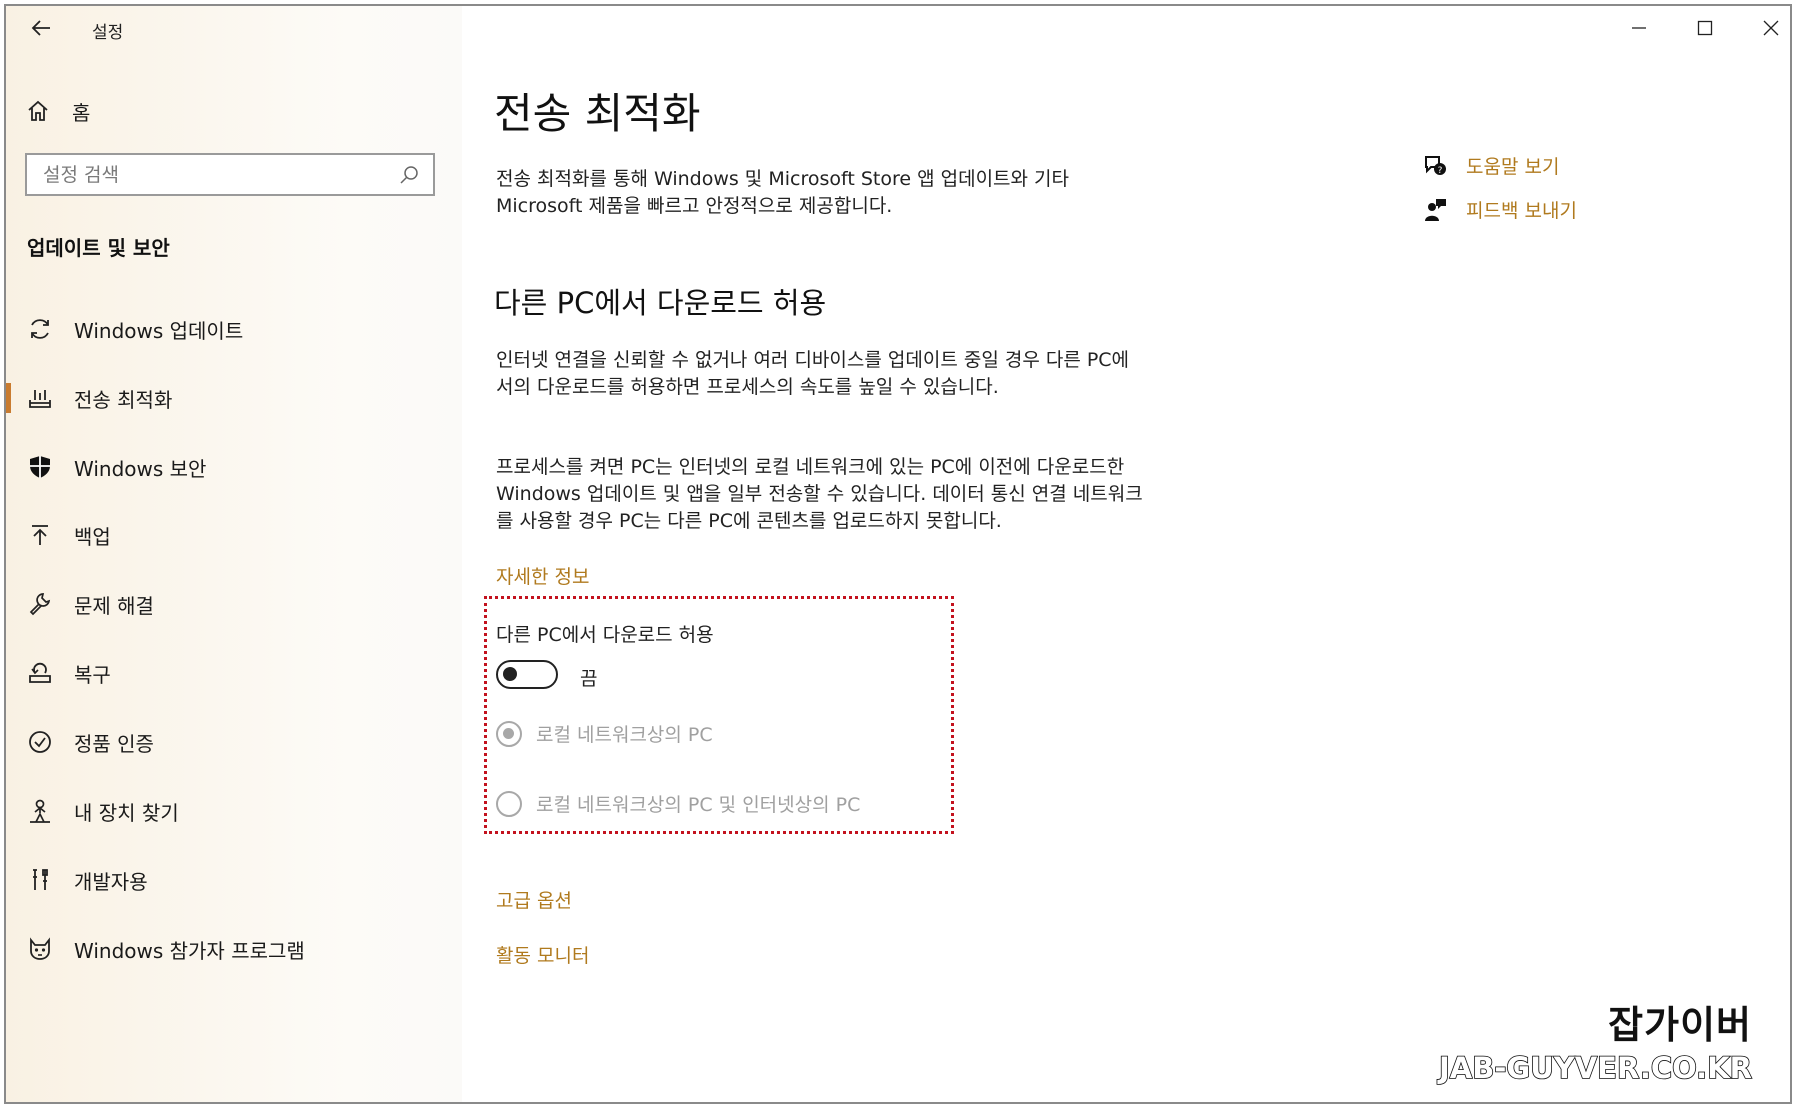  What do you see at coordinates (114, 605) in the screenshot?
I see `sidebar-item-label: 문제 해결` at bounding box center [114, 605].